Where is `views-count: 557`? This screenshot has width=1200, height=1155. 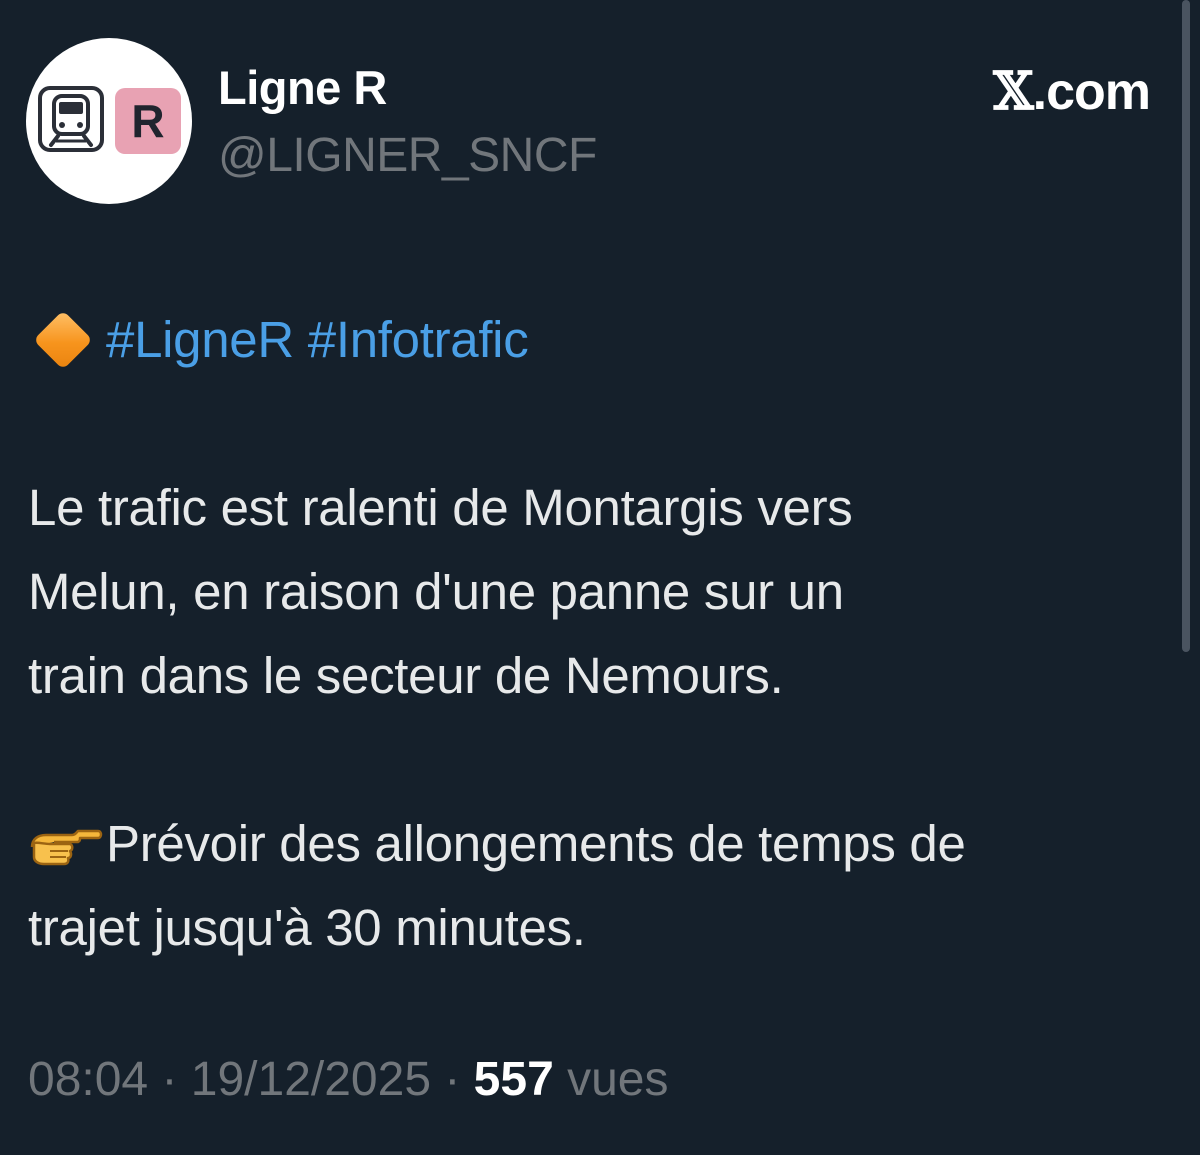 views-count: 557 is located at coordinates (513, 1079).